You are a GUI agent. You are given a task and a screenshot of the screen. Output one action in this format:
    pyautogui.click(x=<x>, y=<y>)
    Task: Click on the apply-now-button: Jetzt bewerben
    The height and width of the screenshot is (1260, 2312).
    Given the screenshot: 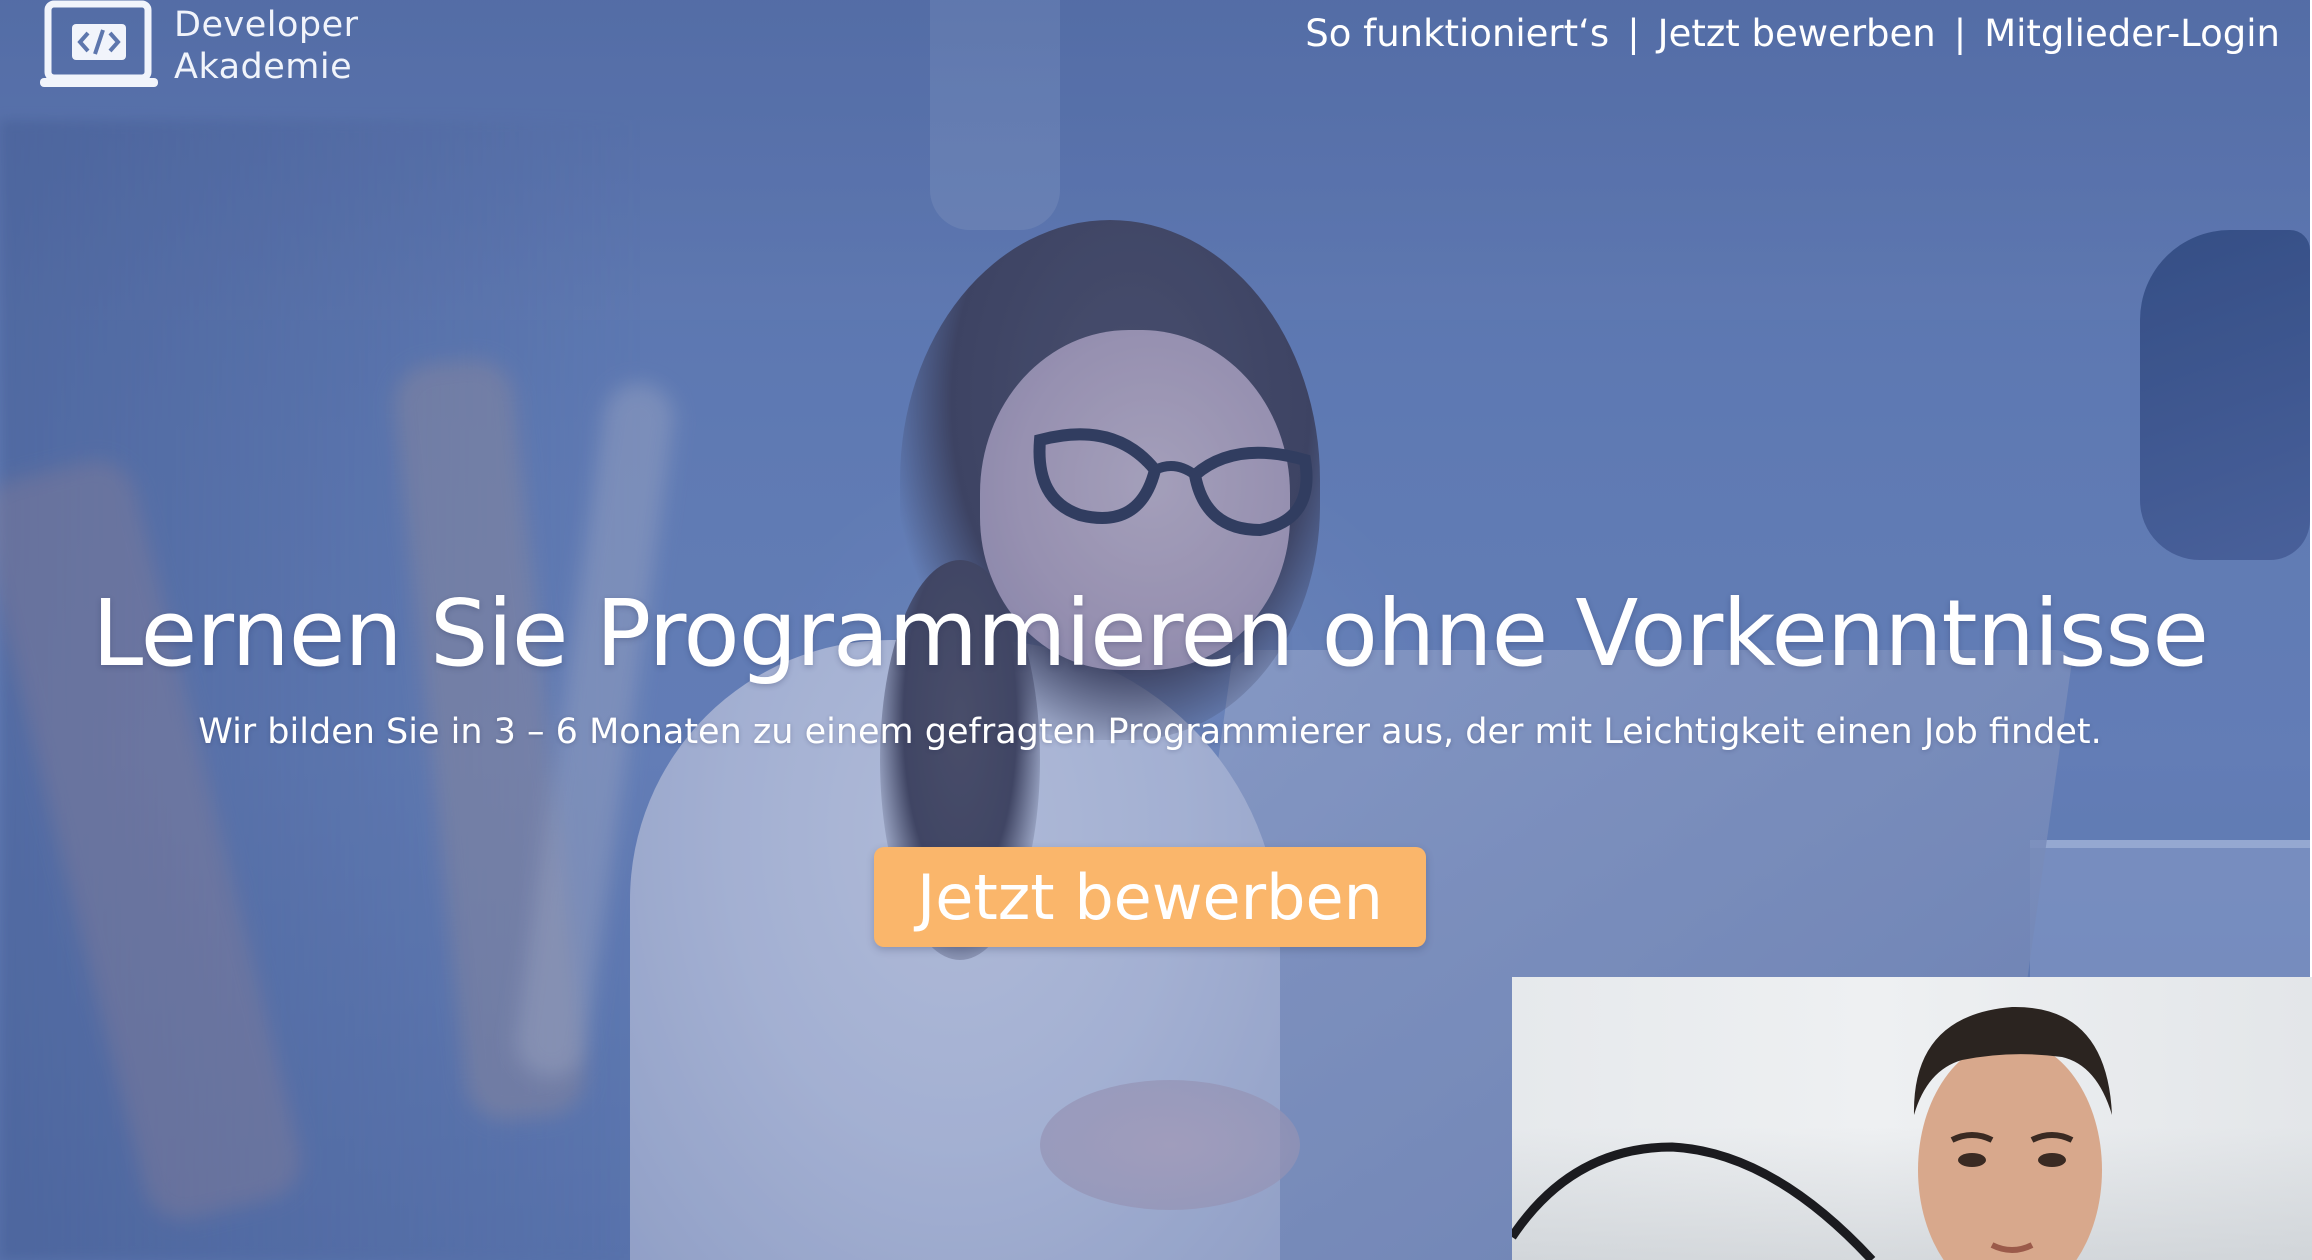 What is the action you would take?
    pyautogui.click(x=1150, y=897)
    